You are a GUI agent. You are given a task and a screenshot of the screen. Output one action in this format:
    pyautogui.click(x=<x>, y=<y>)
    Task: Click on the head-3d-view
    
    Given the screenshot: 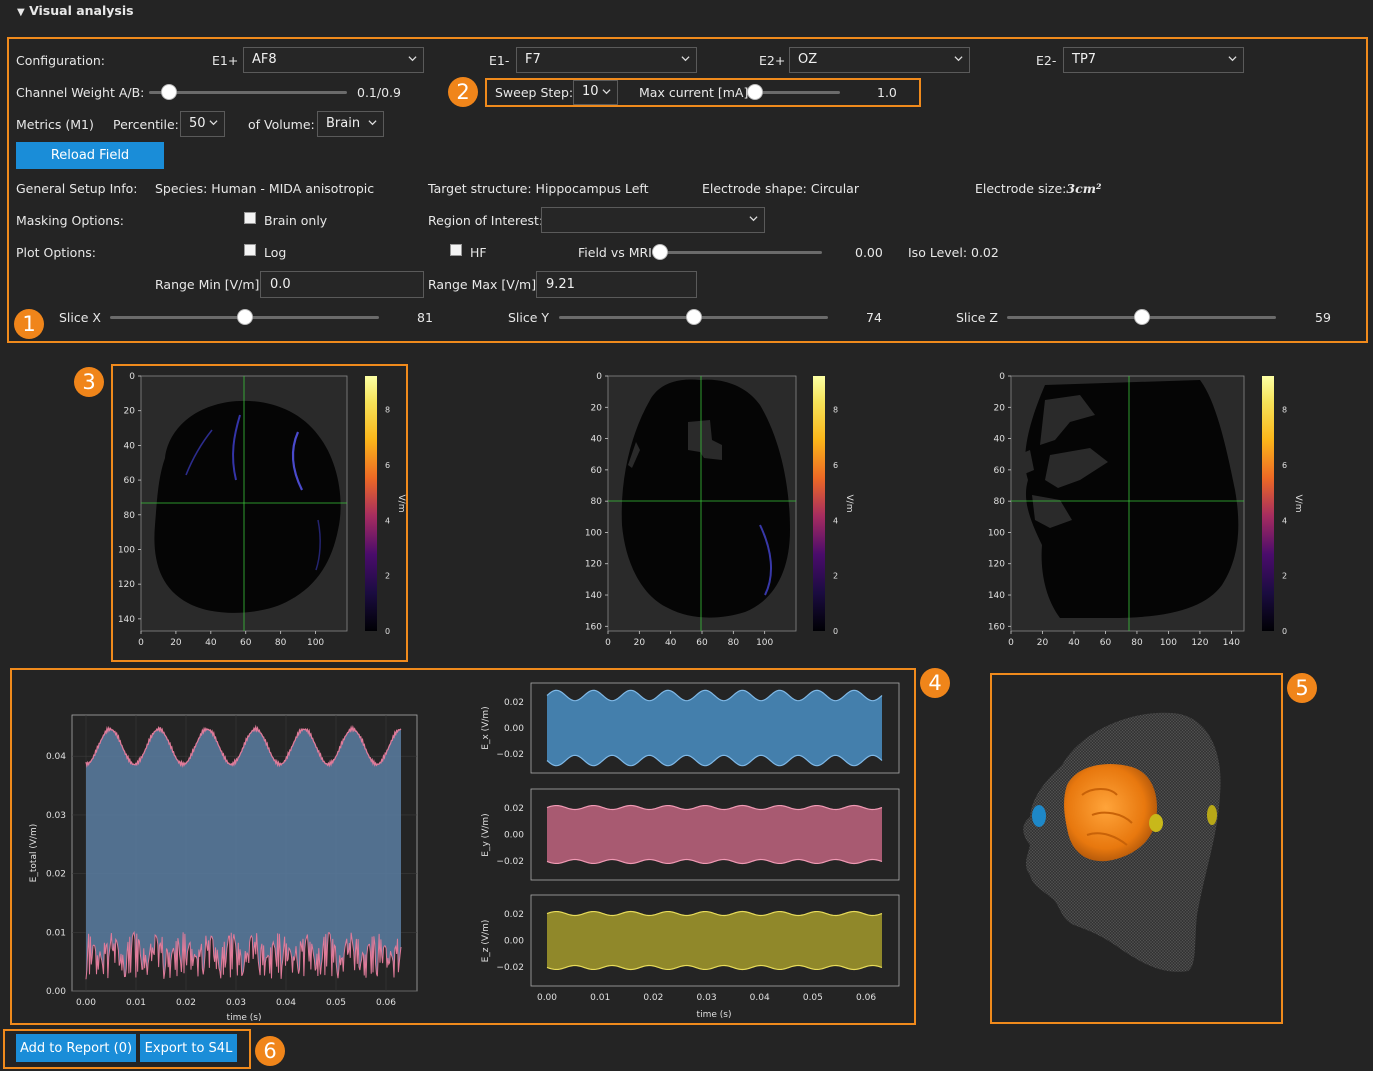 What is the action you would take?
    pyautogui.click(x=1136, y=848)
    